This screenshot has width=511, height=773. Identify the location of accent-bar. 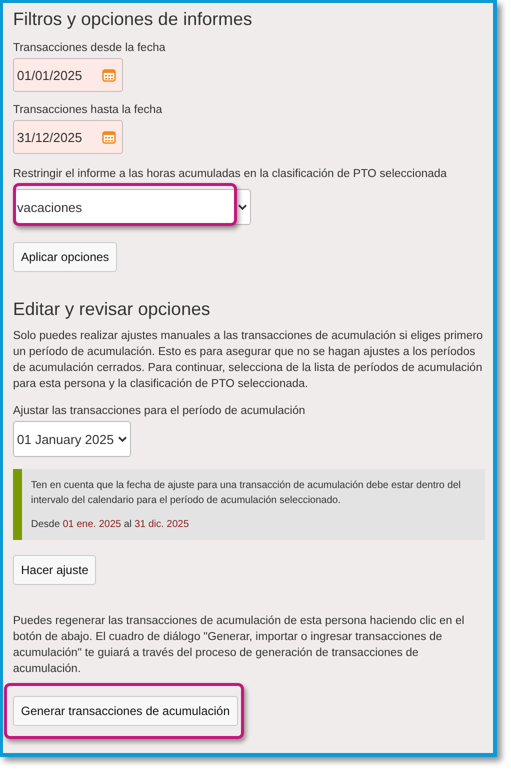
(17, 504).